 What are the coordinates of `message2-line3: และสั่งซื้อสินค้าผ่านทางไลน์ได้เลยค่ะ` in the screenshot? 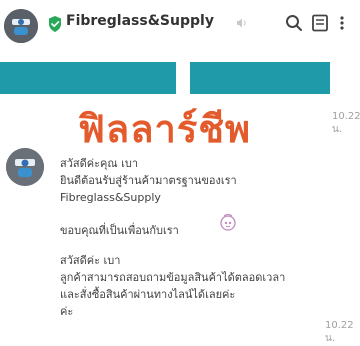 It's located at (148, 294).